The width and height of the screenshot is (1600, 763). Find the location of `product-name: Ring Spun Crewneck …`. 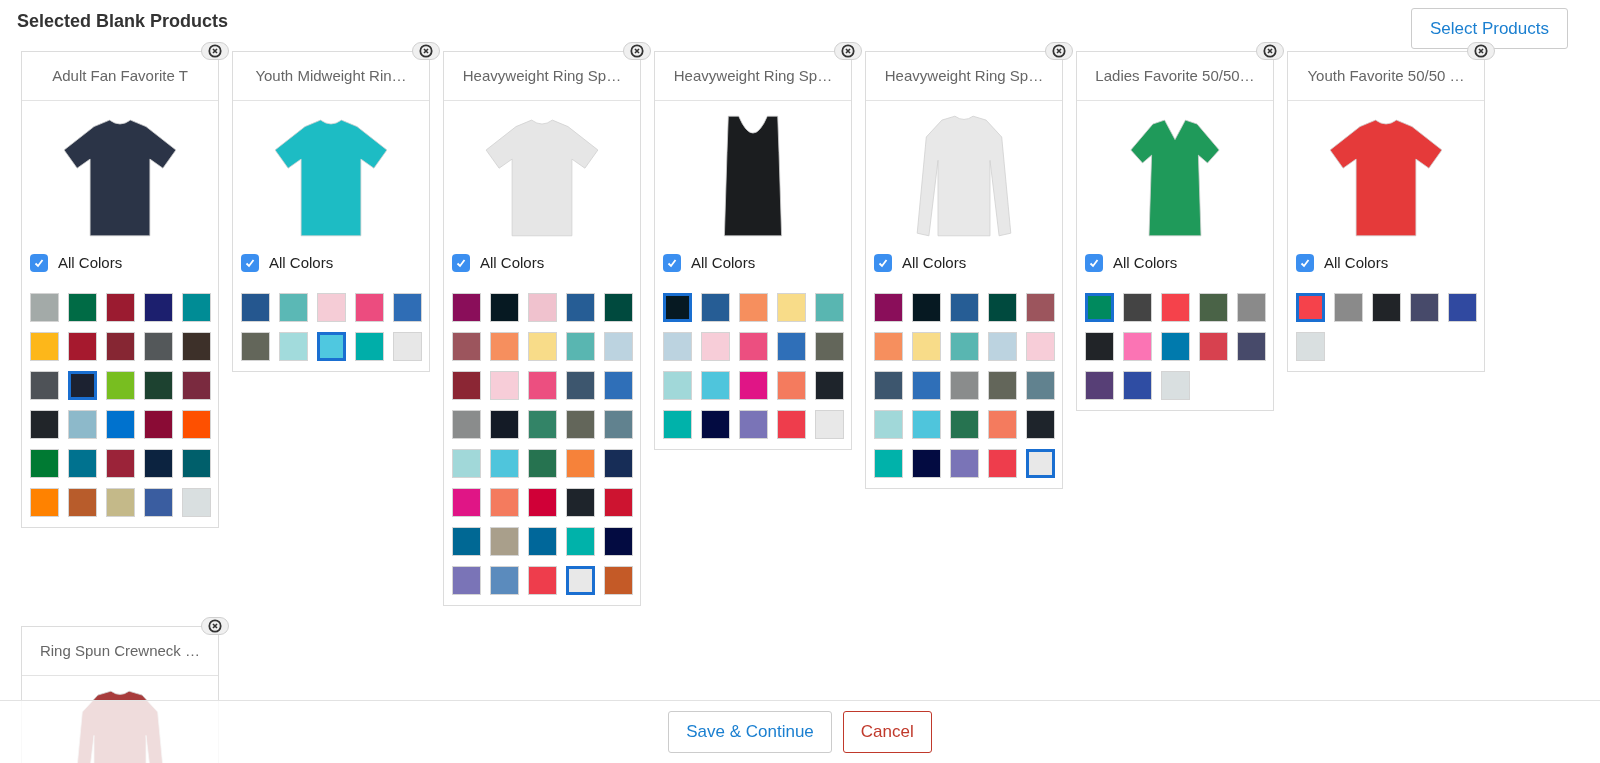

product-name: Ring Spun Crewneck … is located at coordinates (120, 650).